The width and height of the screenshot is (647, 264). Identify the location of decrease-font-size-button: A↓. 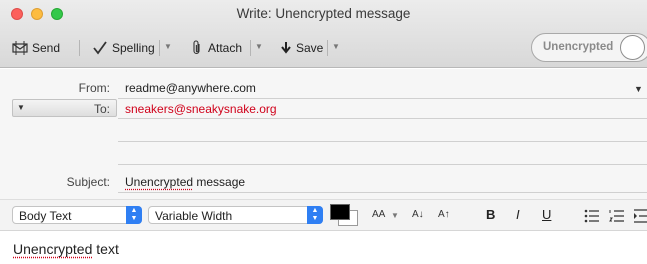
(418, 214).